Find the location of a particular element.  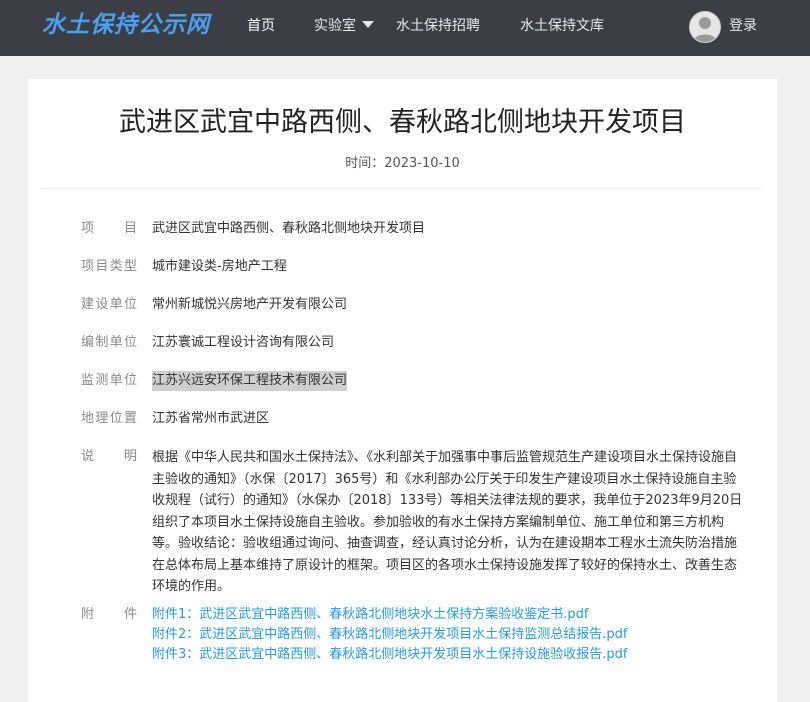

nav-library: 水土保持文库 is located at coordinates (562, 26).